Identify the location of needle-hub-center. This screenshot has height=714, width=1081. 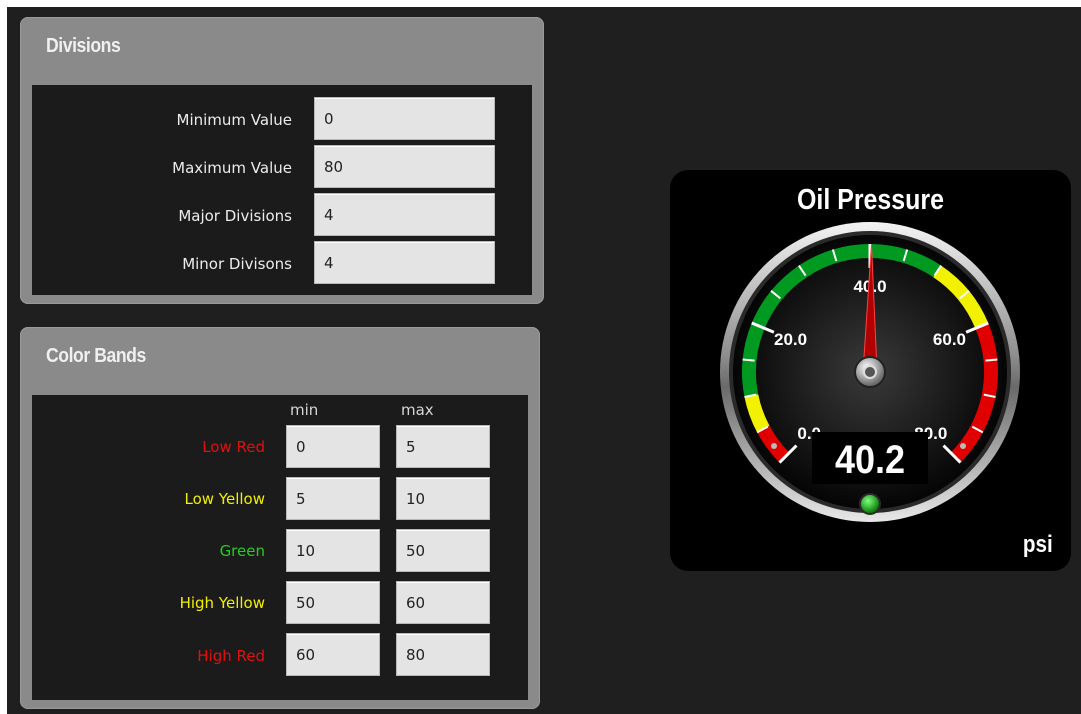
(870, 372).